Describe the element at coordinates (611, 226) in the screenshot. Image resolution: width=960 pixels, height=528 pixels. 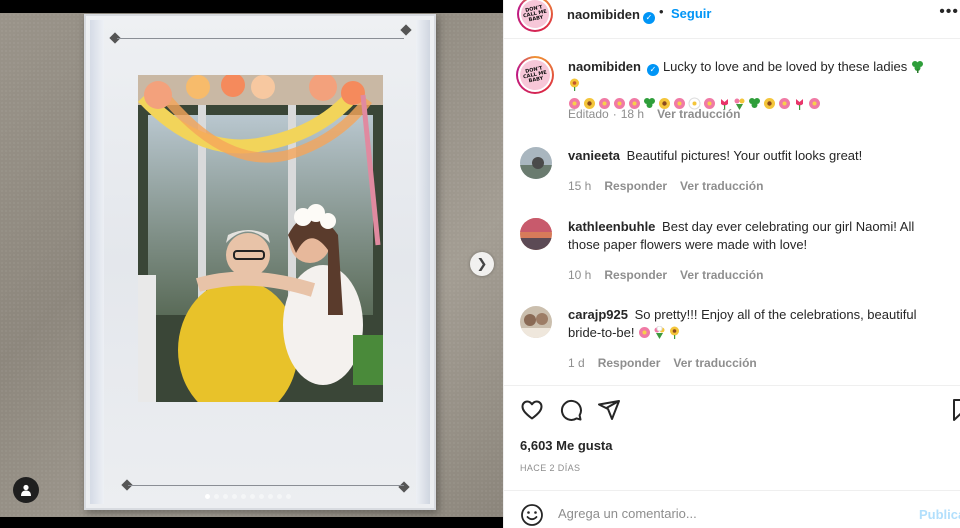
I see `comment-username: kathleenbuhle` at that location.